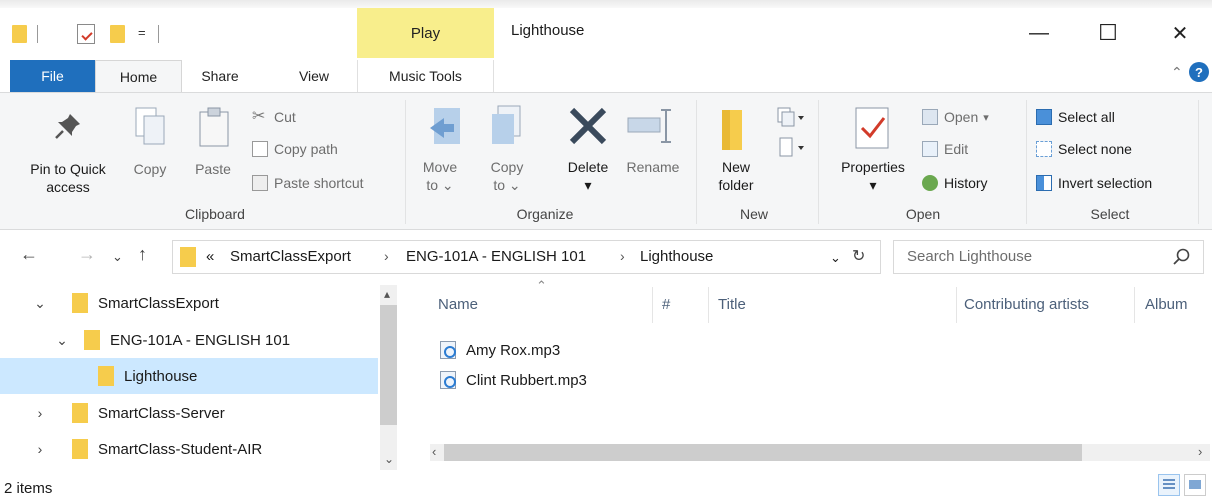 Image resolution: width=1212 pixels, height=504 pixels. I want to click on copy-icon, so click(150, 127).